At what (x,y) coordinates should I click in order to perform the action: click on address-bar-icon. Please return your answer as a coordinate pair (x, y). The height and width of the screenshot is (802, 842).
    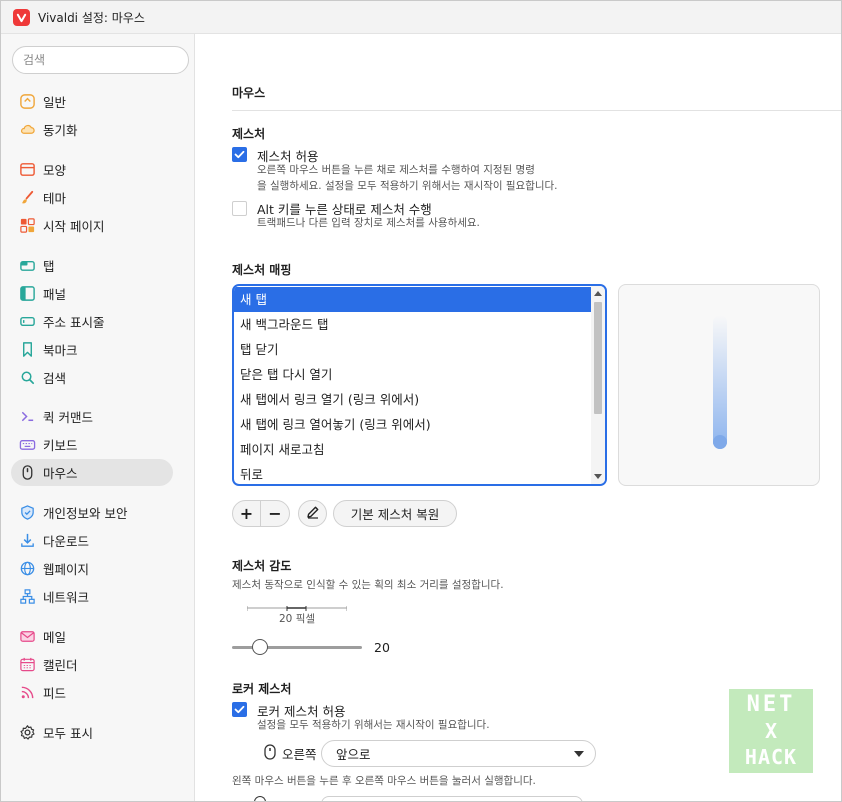
    Looking at the image, I should click on (27, 322).